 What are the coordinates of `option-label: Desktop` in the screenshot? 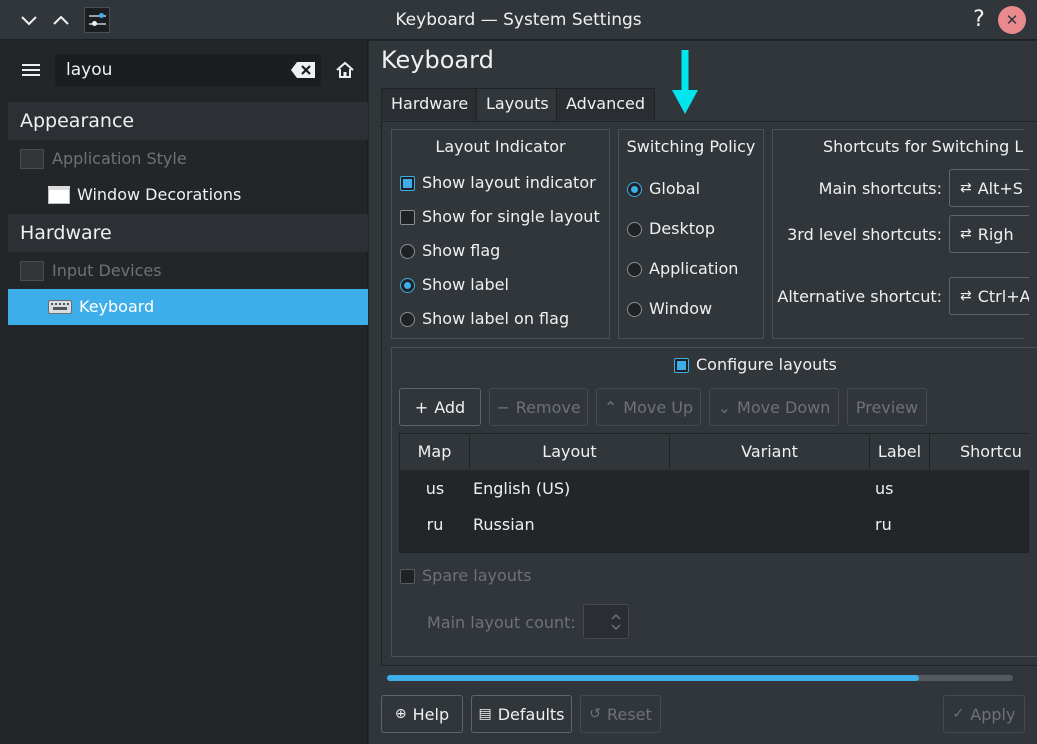 It's located at (682, 228).